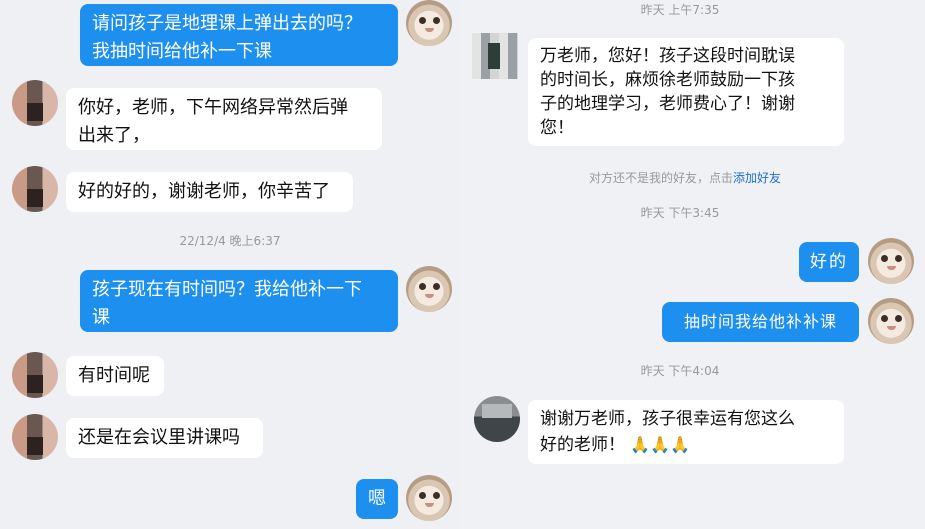 The height and width of the screenshot is (529, 925). Describe the element at coordinates (667, 104) in the screenshot. I see `message-line: 子的地理学习，老师费心了！谢谢` at that location.